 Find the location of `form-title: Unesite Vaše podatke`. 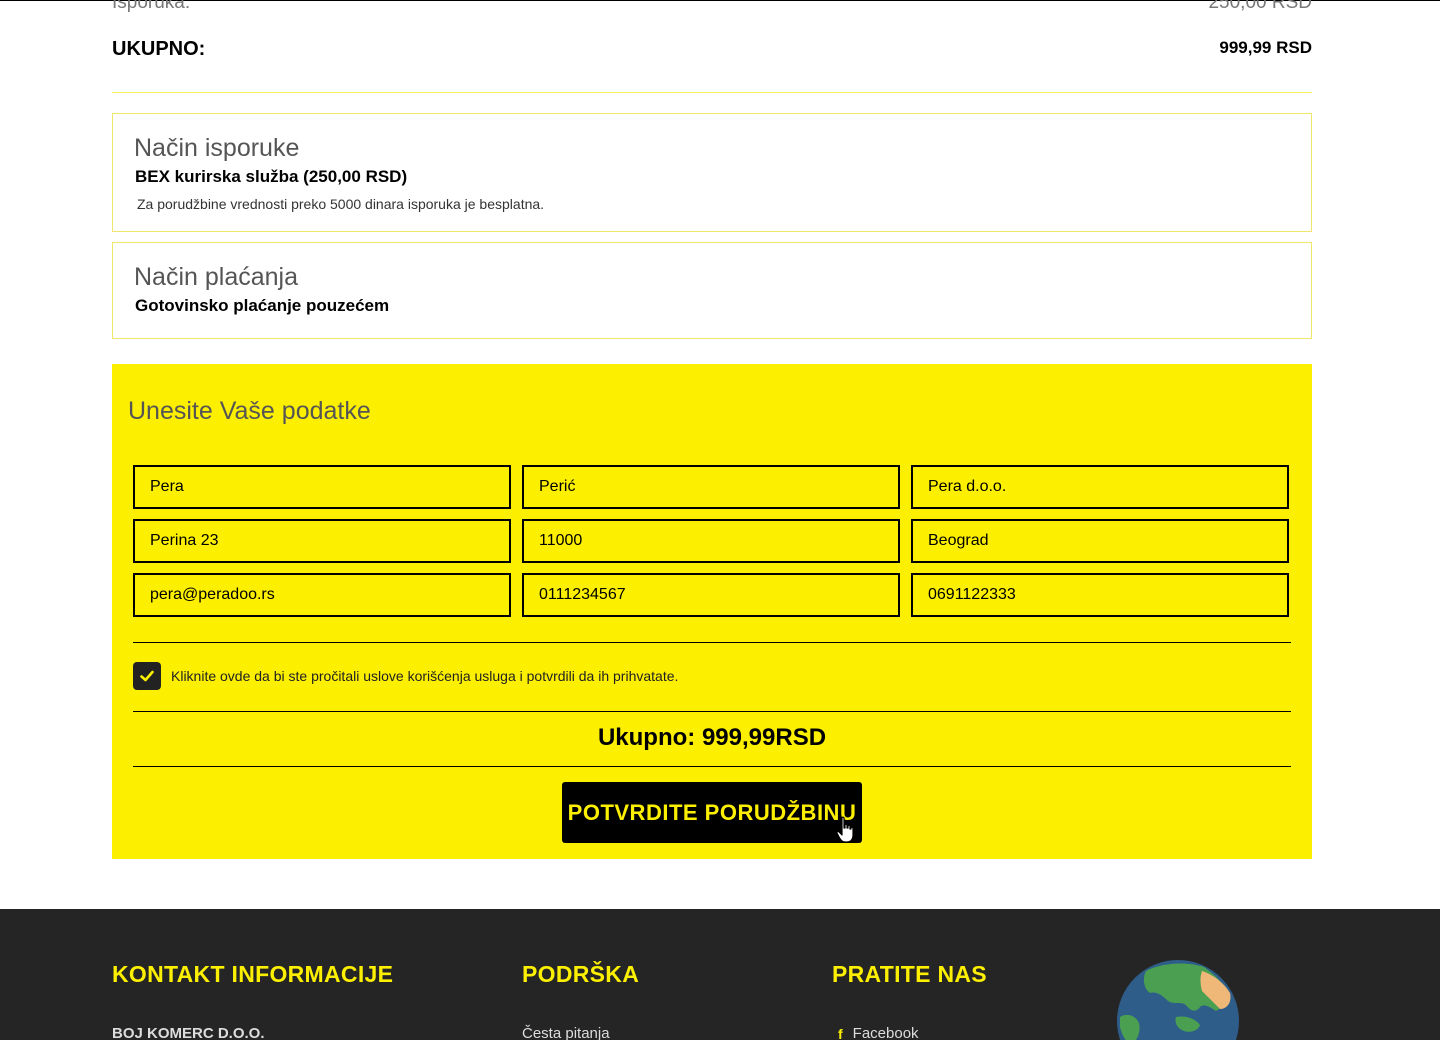

form-title: Unesite Vaše podatke is located at coordinates (249, 411).